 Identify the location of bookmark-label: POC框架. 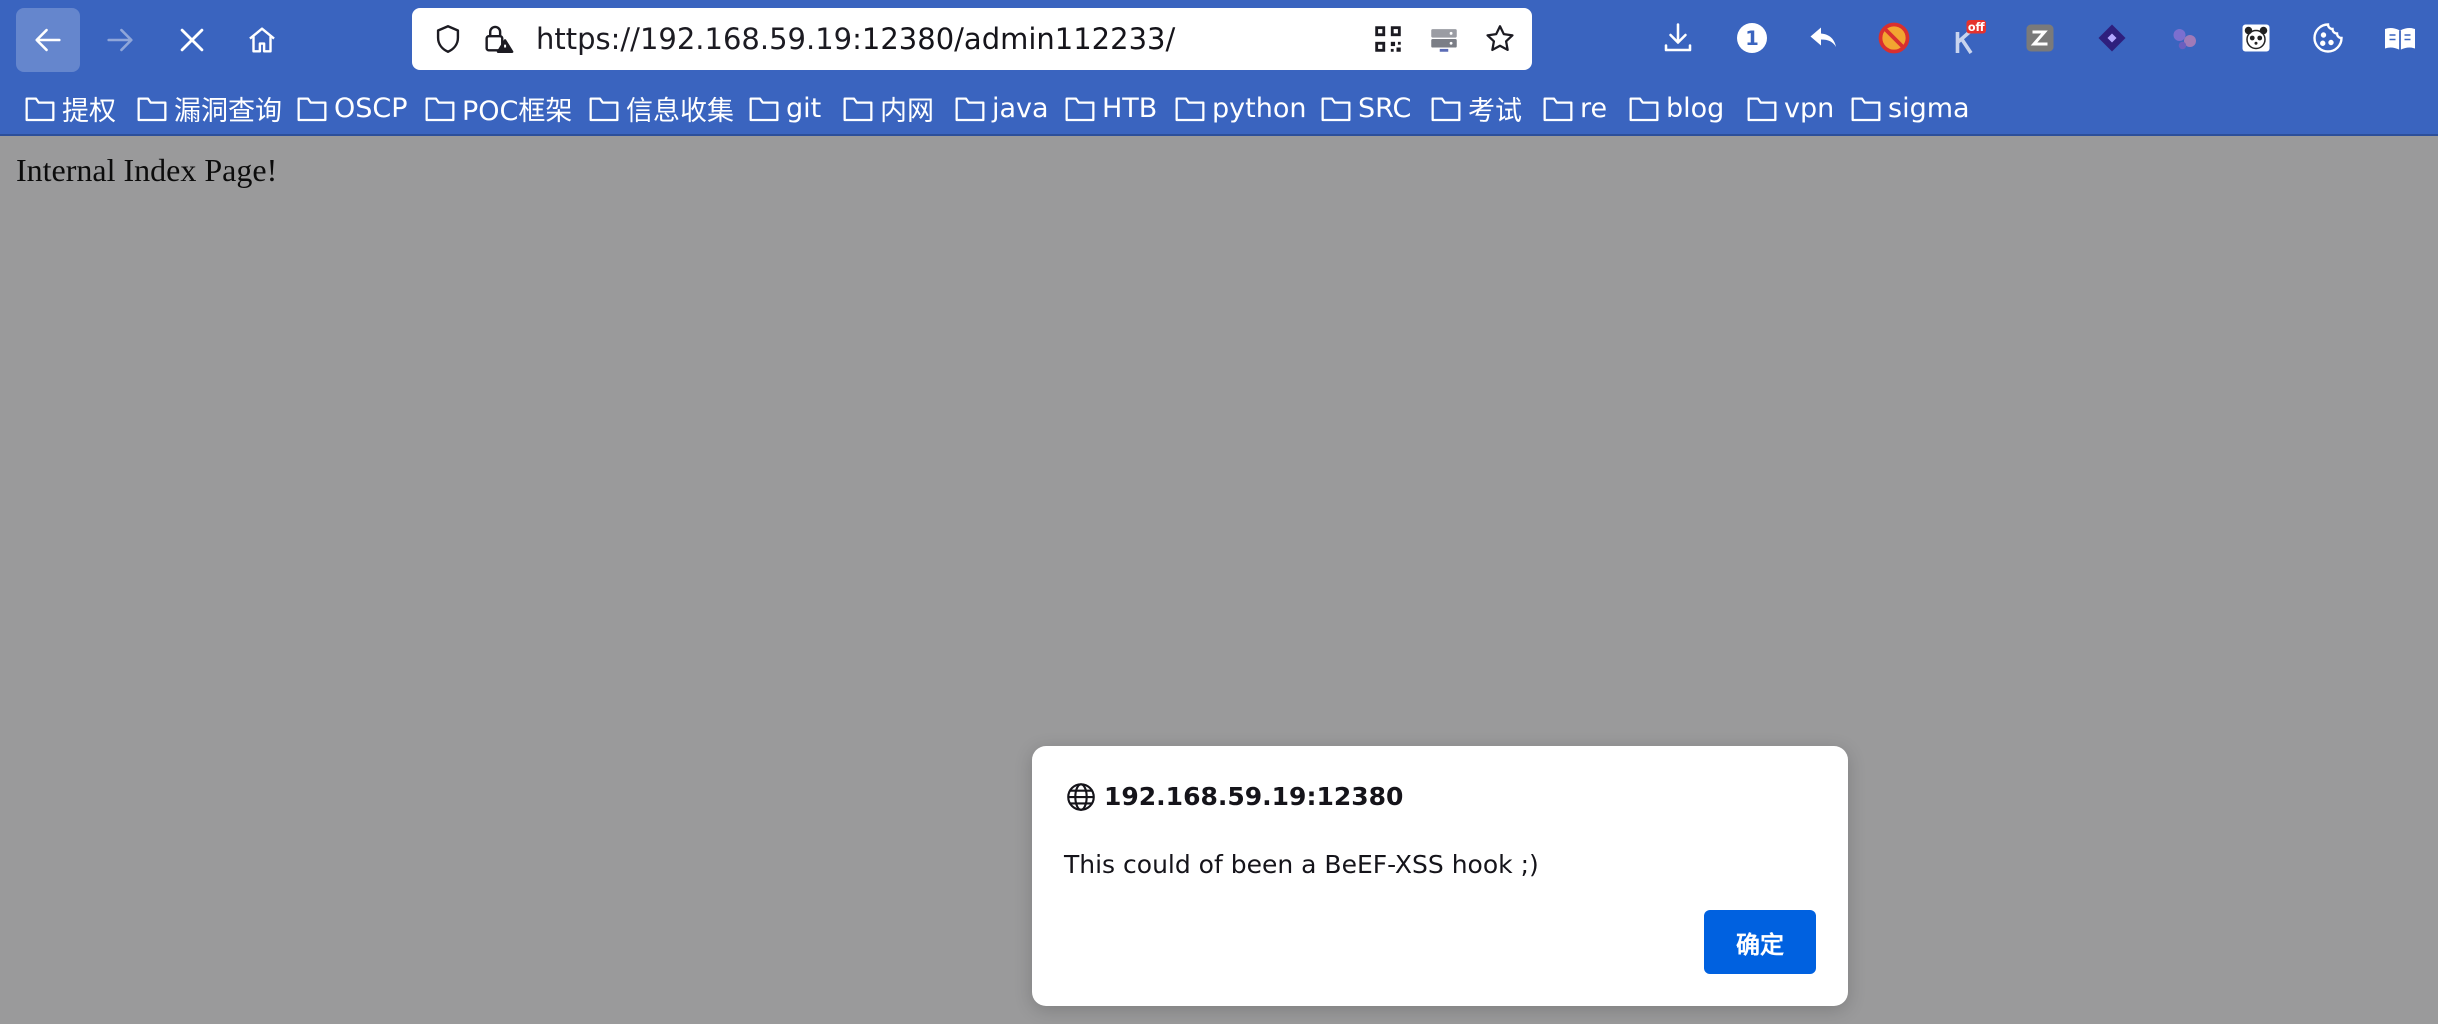
(517, 111).